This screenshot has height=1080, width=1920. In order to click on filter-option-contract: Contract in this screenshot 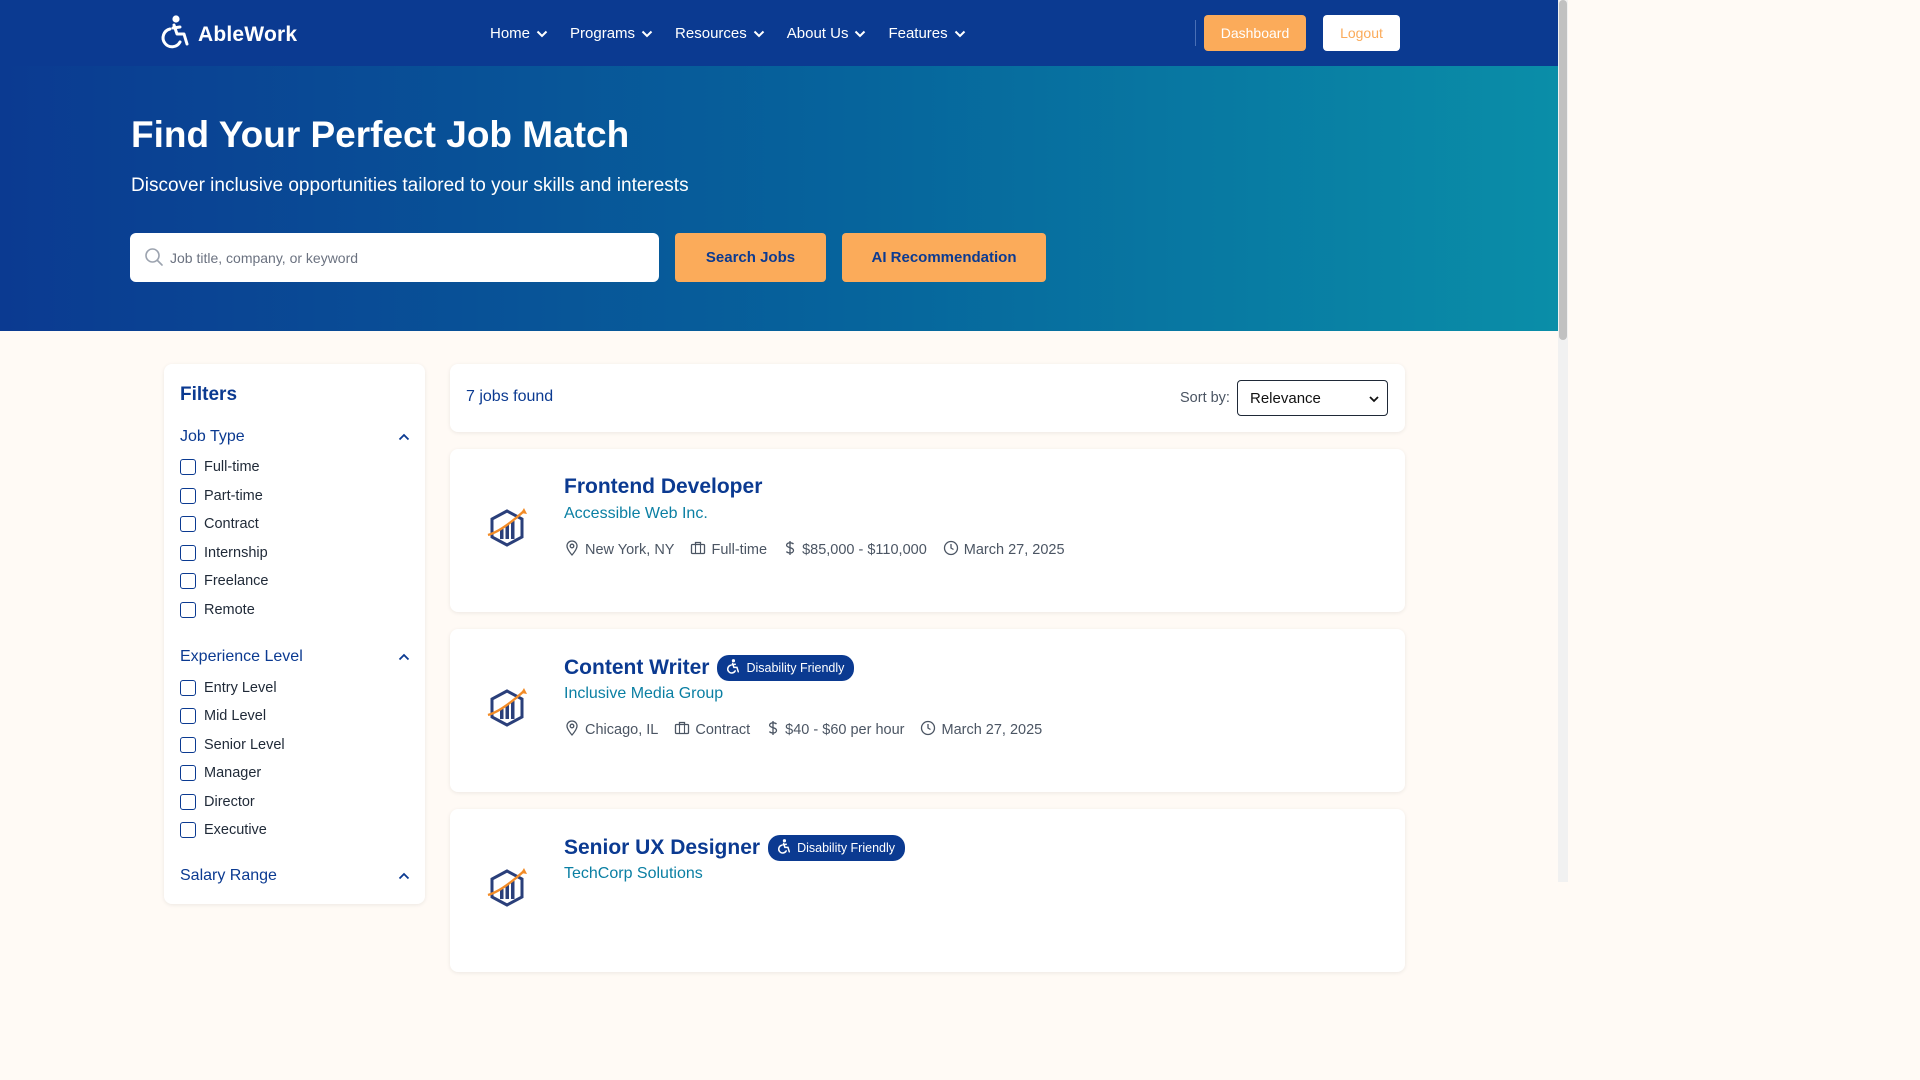, I will do `click(219, 524)`.